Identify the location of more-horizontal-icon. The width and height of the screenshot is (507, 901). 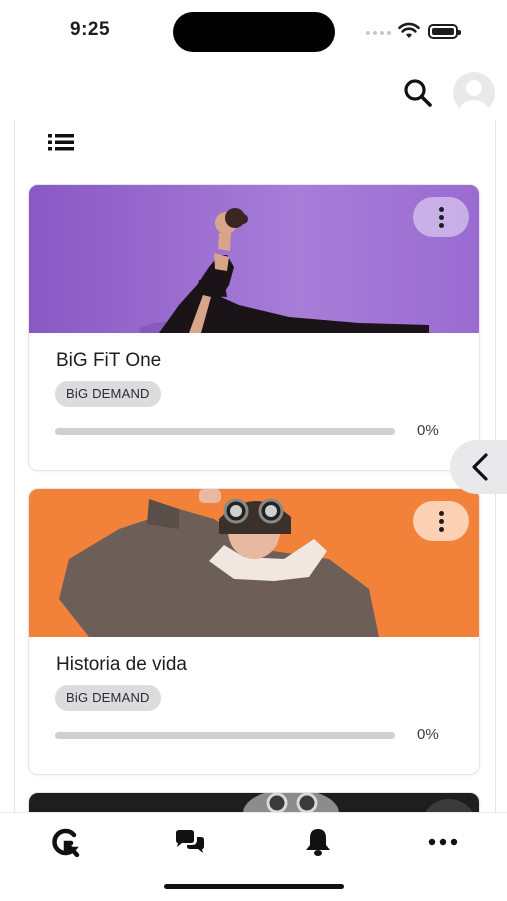
(443, 842).